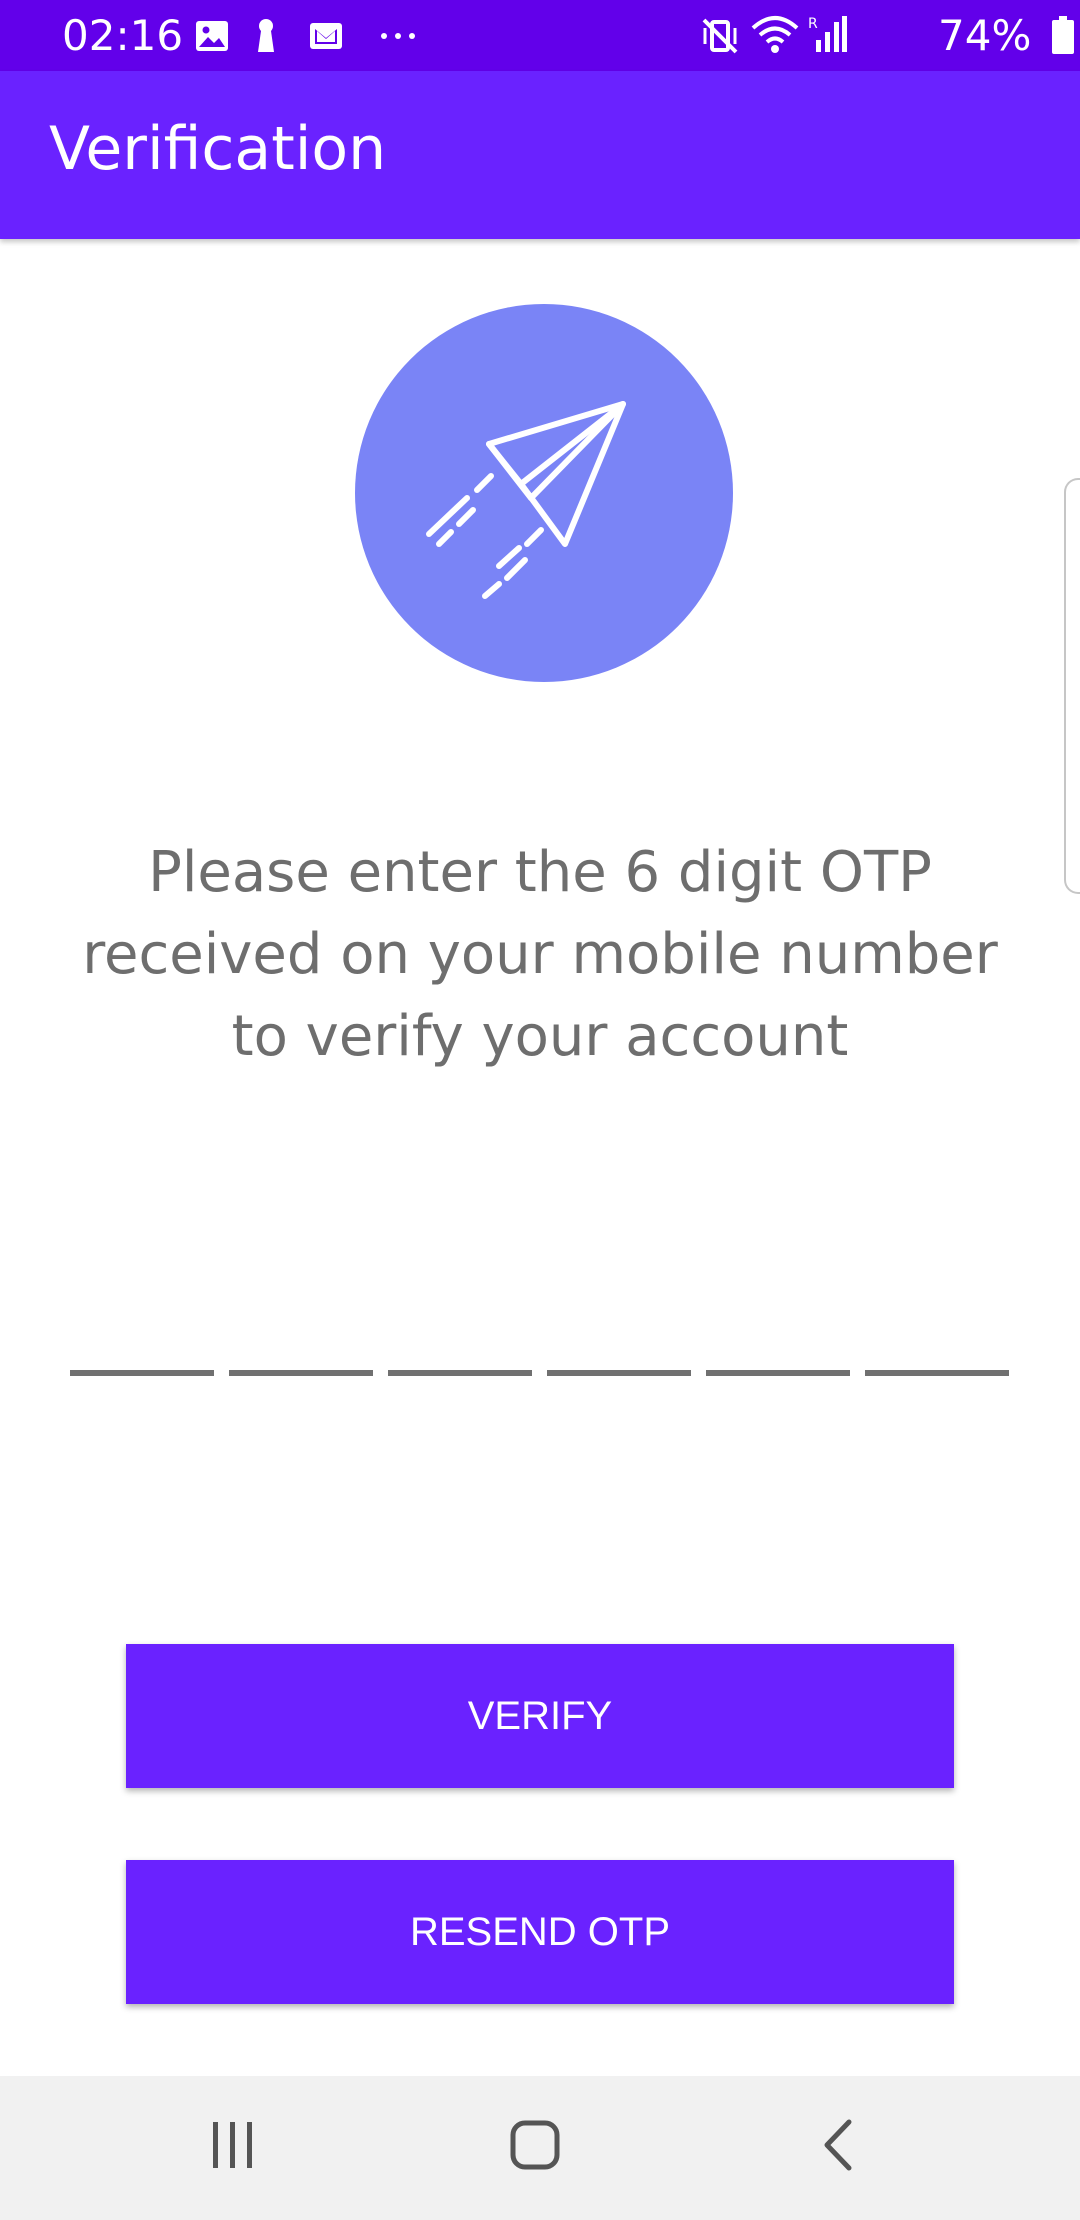  Describe the element at coordinates (398, 36) in the screenshot. I see `more-icon` at that location.